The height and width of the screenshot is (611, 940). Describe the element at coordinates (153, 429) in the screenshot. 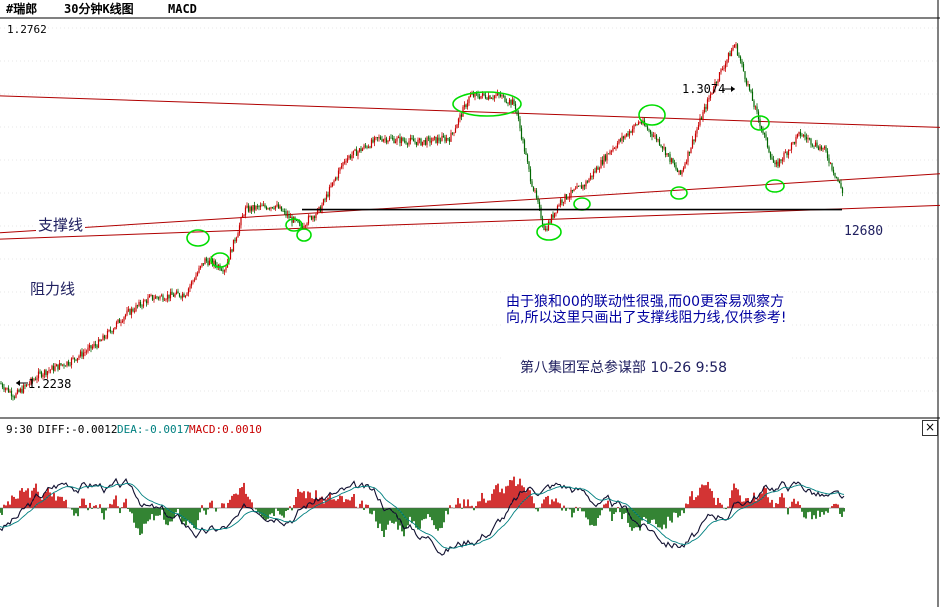

I see `dea-label: DEA:-0.0017` at that location.